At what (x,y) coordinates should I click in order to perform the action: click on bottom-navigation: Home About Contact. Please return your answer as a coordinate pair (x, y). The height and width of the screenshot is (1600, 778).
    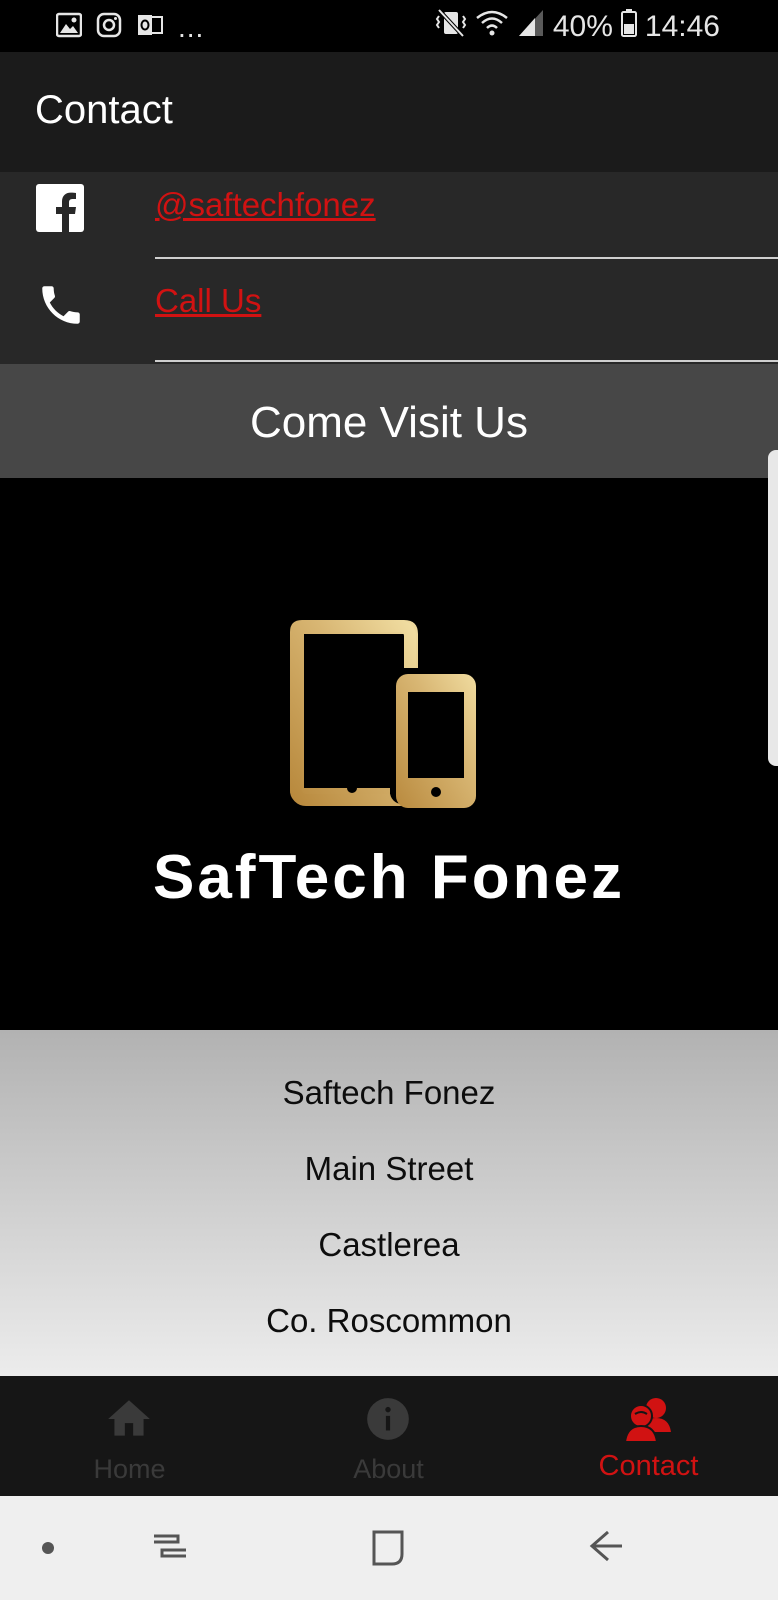
    Looking at the image, I should click on (389, 1436).